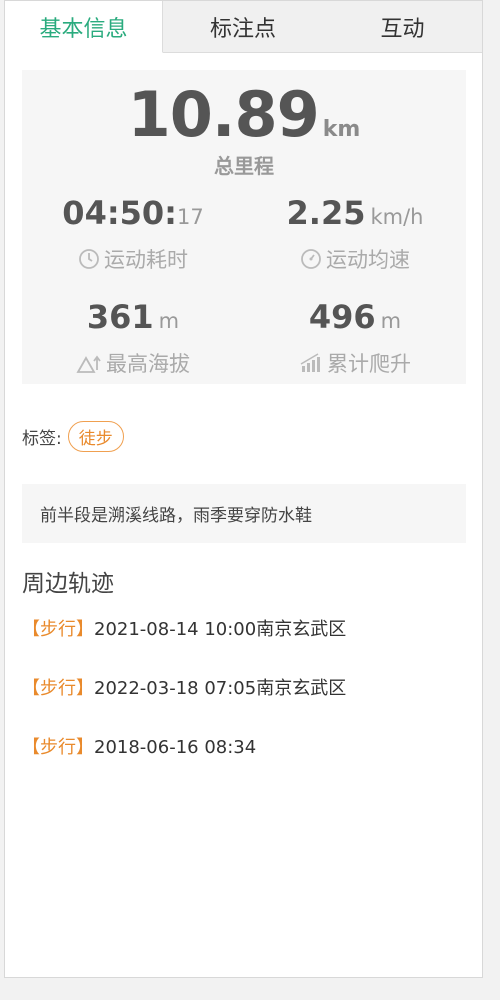 Image resolution: width=500 pixels, height=1000 pixels. I want to click on climb-chart-icon, so click(311, 363).